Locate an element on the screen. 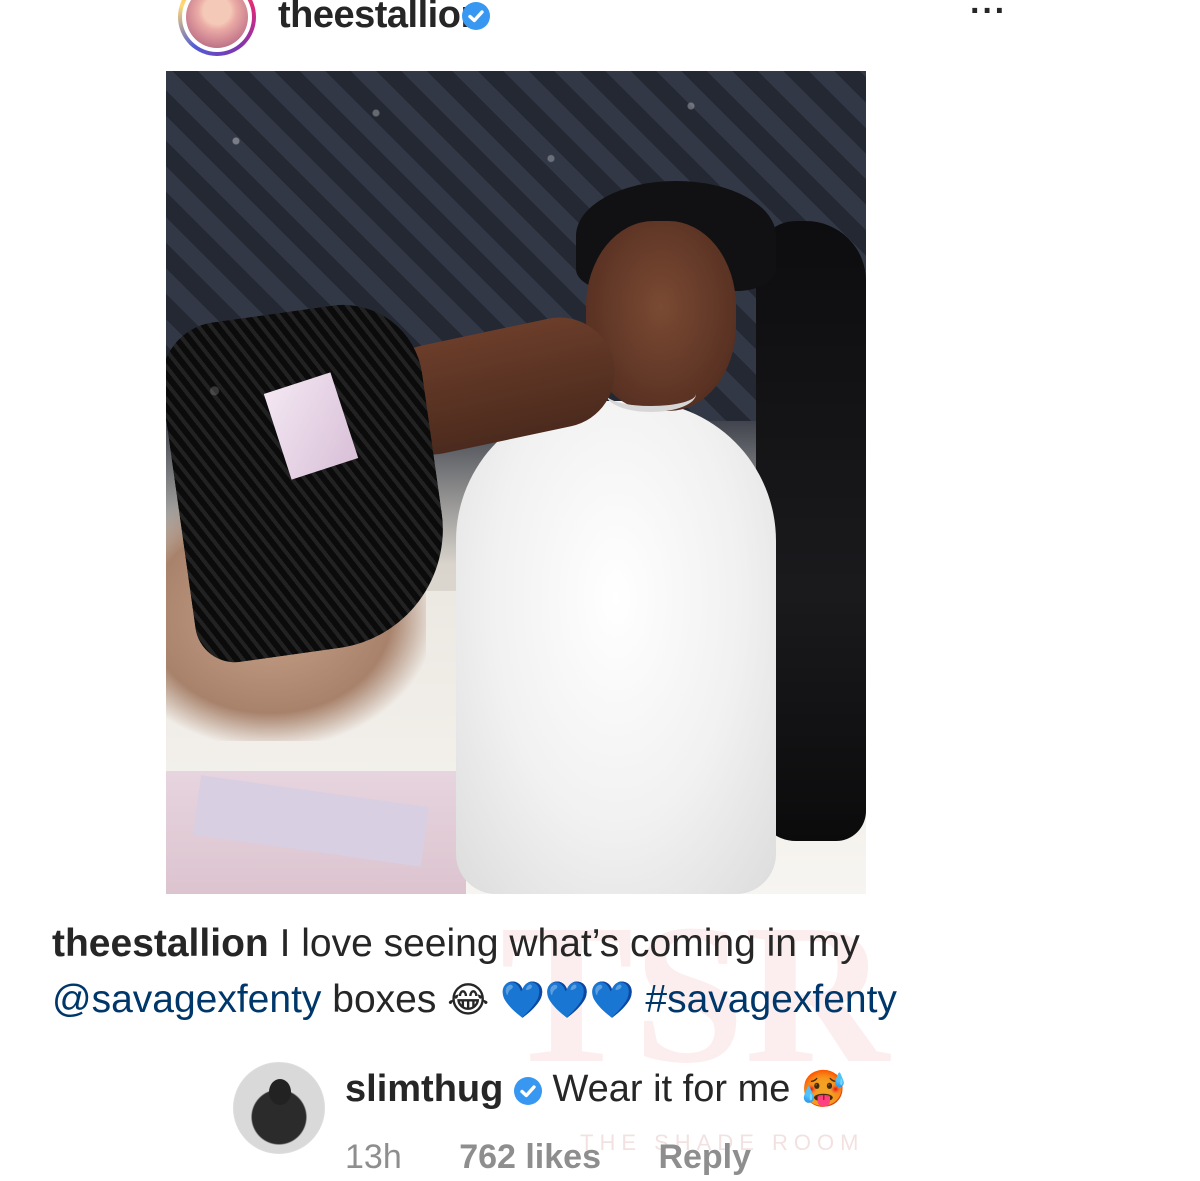  necklace is located at coordinates (651, 394).